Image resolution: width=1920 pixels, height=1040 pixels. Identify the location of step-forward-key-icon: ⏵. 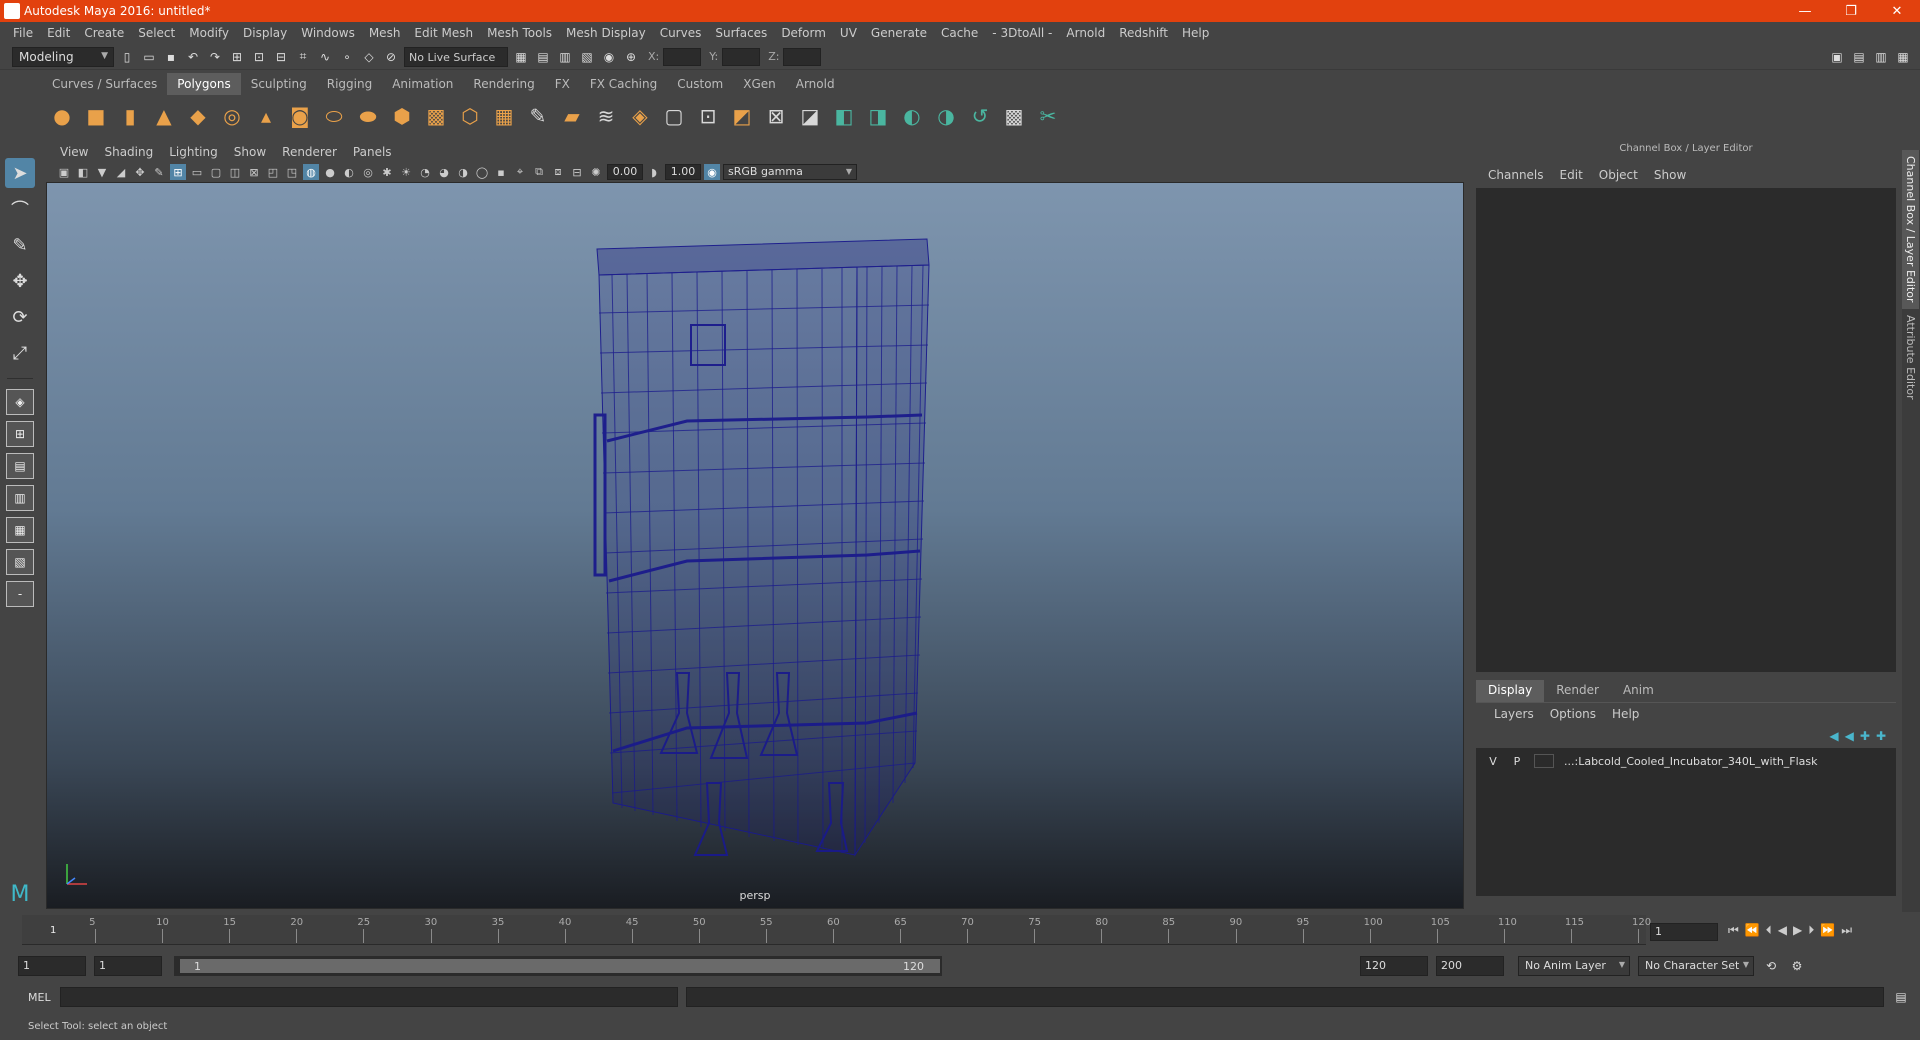
(1811, 930).